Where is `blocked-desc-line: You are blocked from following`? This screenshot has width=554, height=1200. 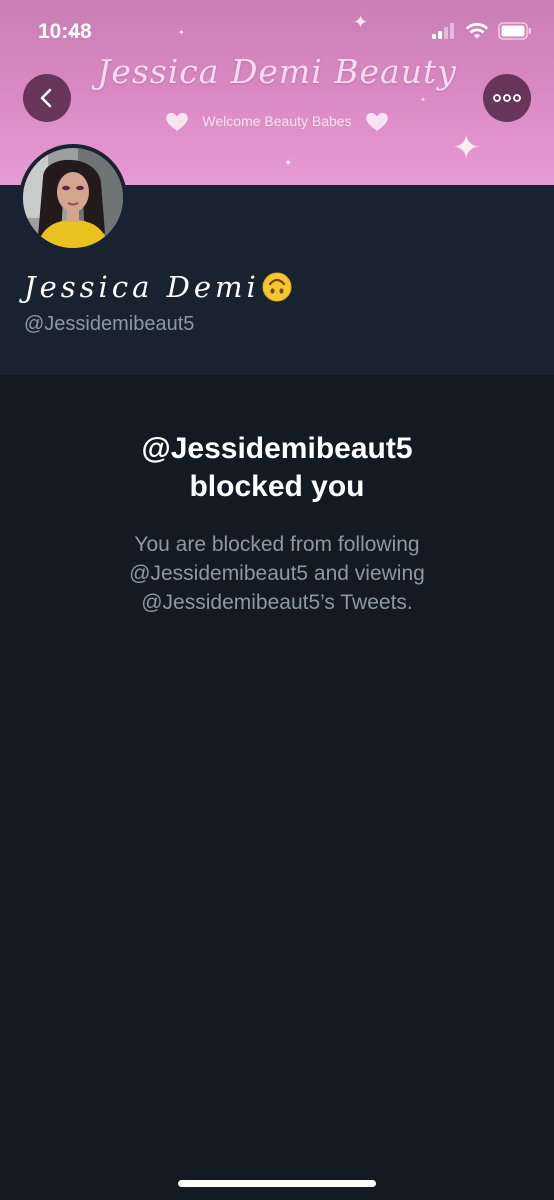 blocked-desc-line: You are blocked from following is located at coordinates (277, 544).